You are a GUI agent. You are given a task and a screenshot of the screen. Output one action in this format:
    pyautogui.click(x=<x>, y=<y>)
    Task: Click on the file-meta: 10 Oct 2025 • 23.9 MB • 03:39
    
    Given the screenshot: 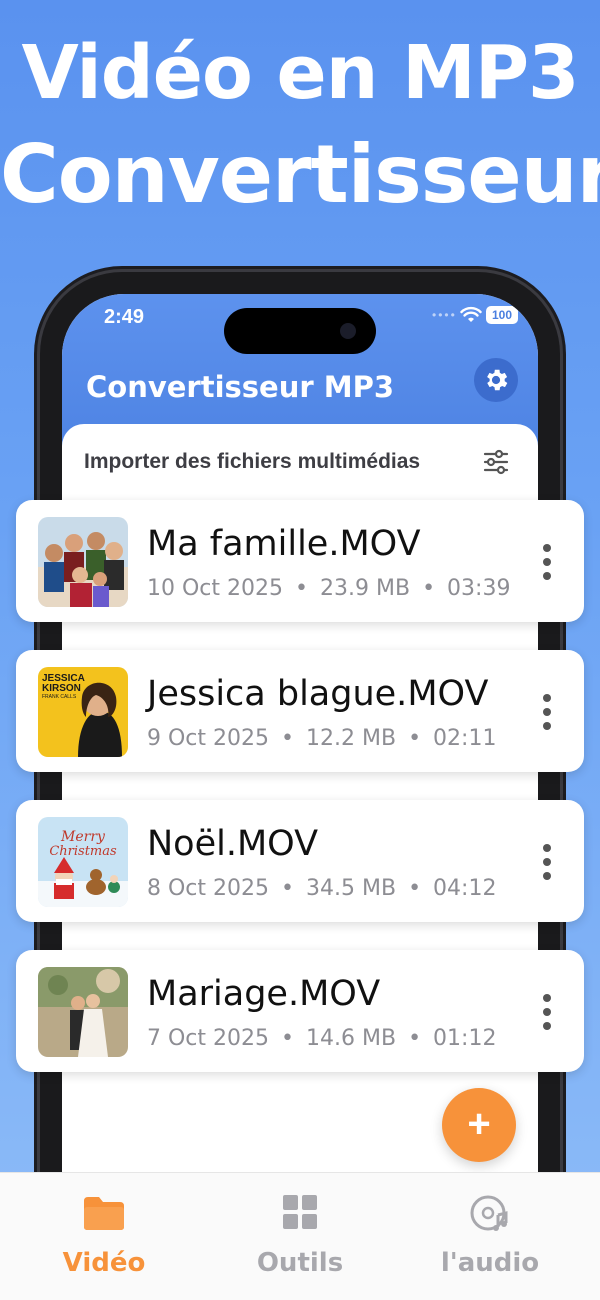 What is the action you would take?
    pyautogui.click(x=328, y=588)
    